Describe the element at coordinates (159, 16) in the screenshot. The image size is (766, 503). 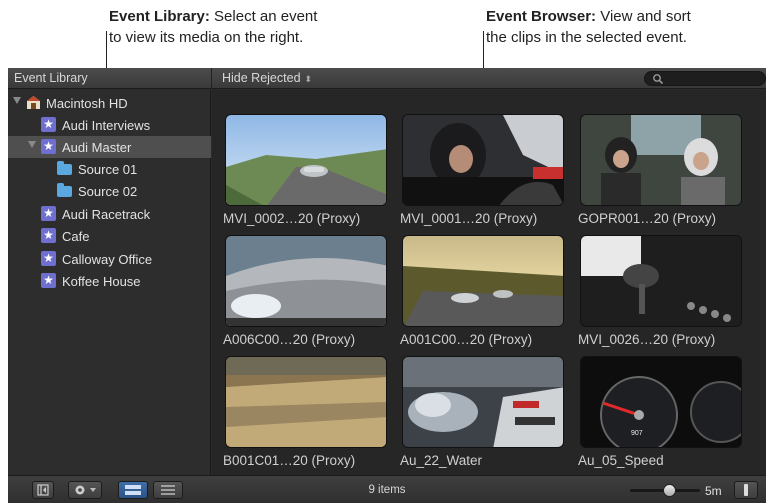
I see `annotation-title: Event Library:` at that location.